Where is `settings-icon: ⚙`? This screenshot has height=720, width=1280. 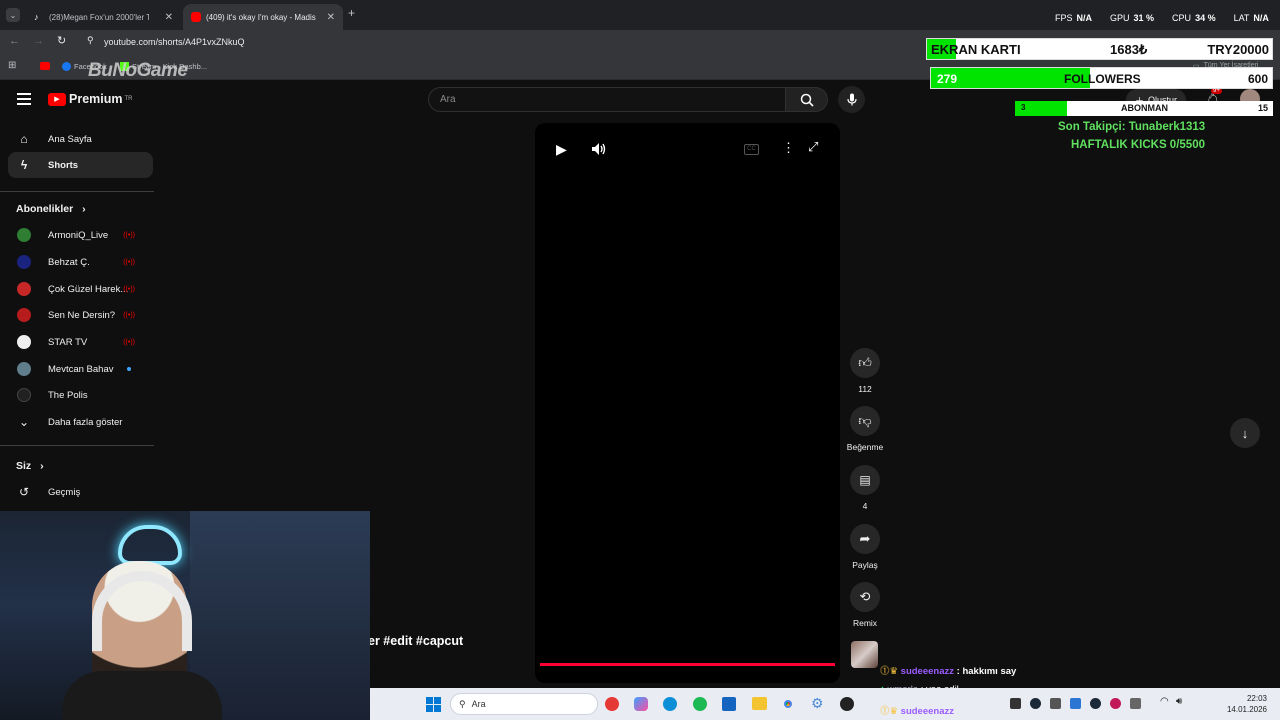
settings-icon: ⚙ is located at coordinates (817, 703).